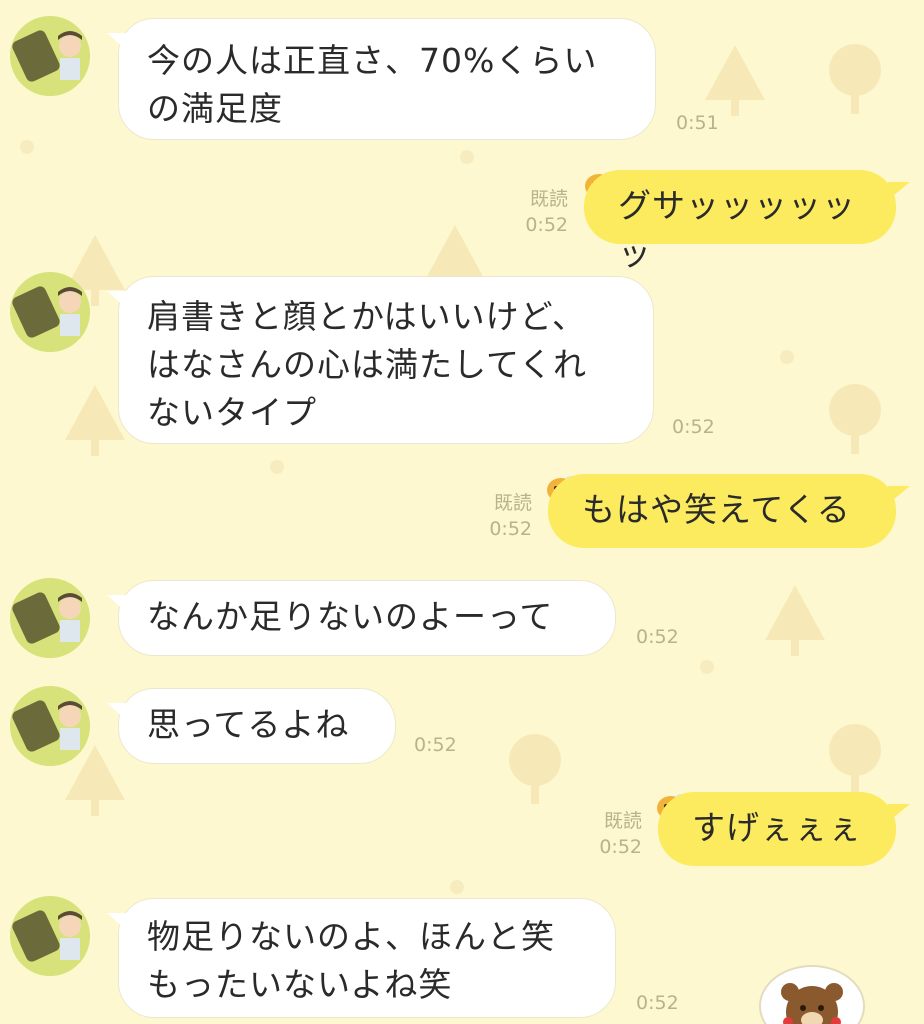 This screenshot has height=1024, width=924. Describe the element at coordinates (381, 79) in the screenshot. I see `message-bubble-incoming: 今の人は正直さ、70%くらい の満足度` at that location.